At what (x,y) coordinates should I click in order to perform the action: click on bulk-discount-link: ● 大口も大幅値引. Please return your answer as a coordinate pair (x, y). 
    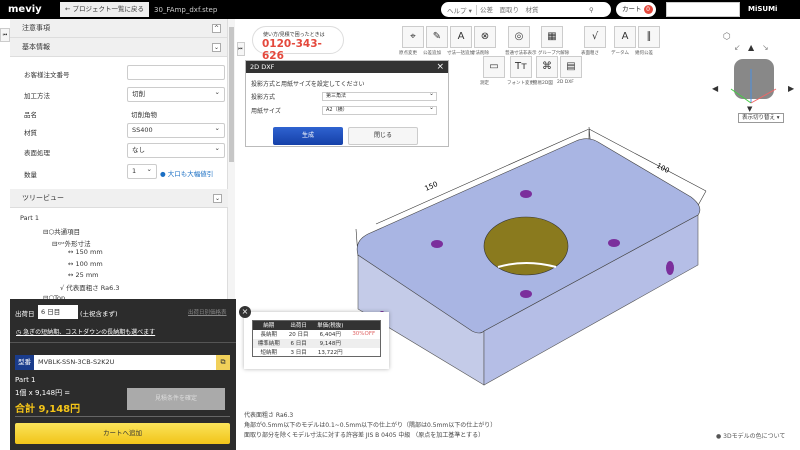
    Looking at the image, I should click on (186, 173).